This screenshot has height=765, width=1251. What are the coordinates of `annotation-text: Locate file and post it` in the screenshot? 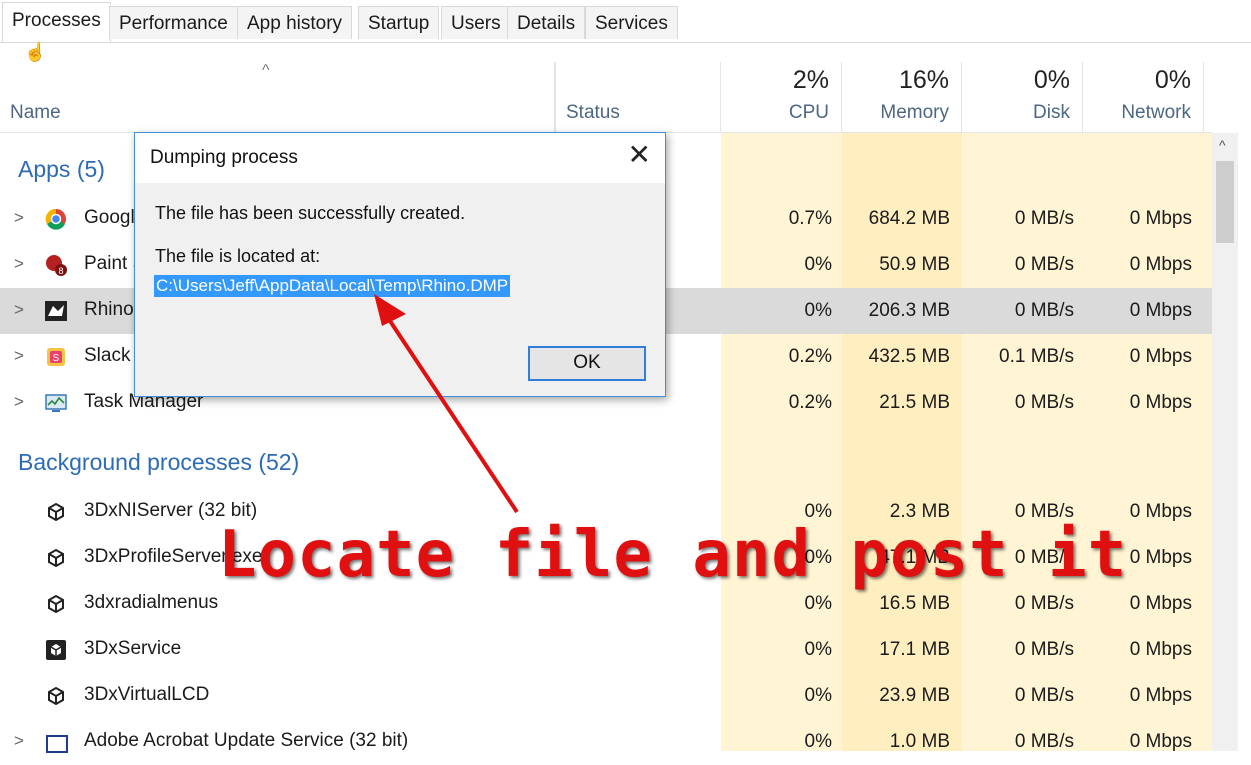 It's located at (673, 555).